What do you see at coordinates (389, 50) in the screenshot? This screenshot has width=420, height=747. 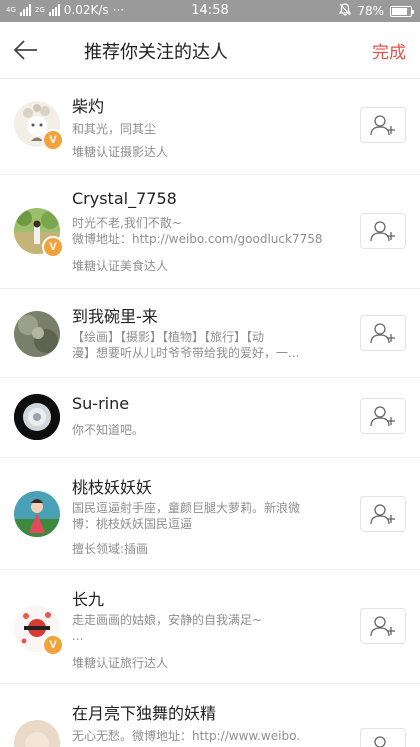 I see `done-button: 完成` at bounding box center [389, 50].